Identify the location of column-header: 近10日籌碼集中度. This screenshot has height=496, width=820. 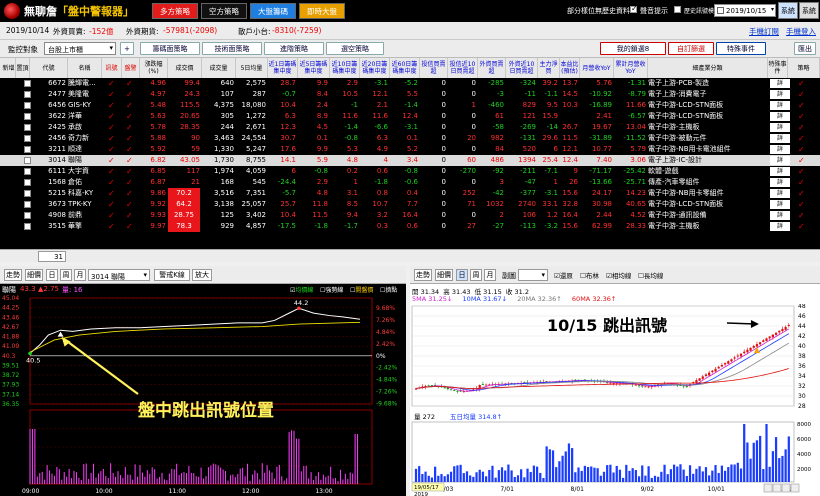
(345, 68).